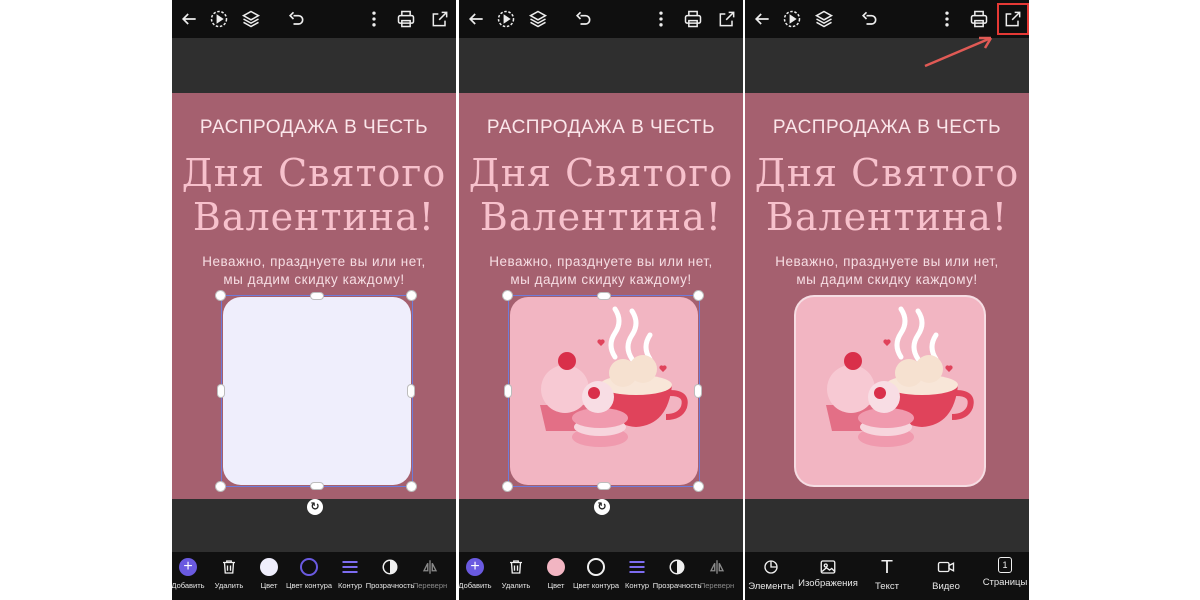 The width and height of the screenshot is (1200, 600). Describe the element at coordinates (958, 52) in the screenshot. I see `pointer-arrow-icon` at that location.